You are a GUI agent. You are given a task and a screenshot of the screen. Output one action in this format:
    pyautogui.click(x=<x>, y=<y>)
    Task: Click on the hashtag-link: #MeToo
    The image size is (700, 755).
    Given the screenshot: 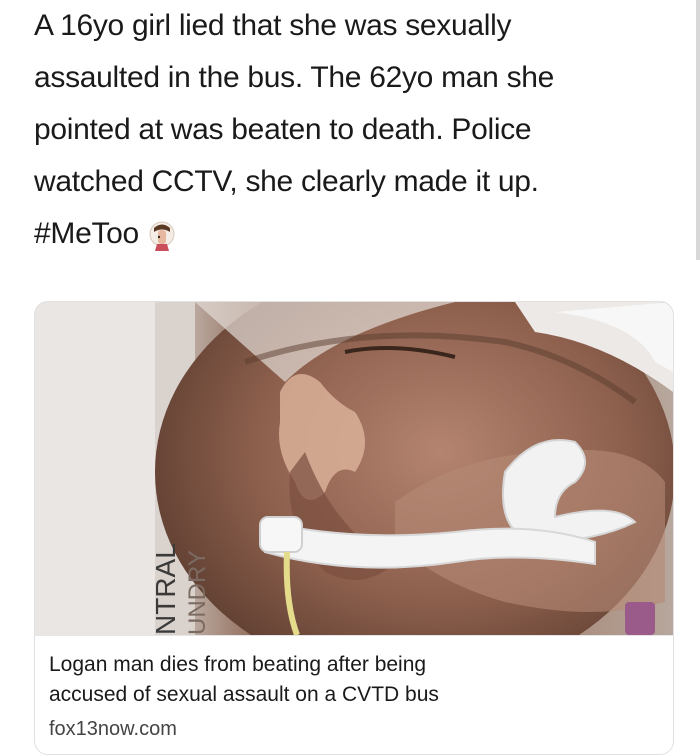 What is the action you would take?
    pyautogui.click(x=86, y=234)
    